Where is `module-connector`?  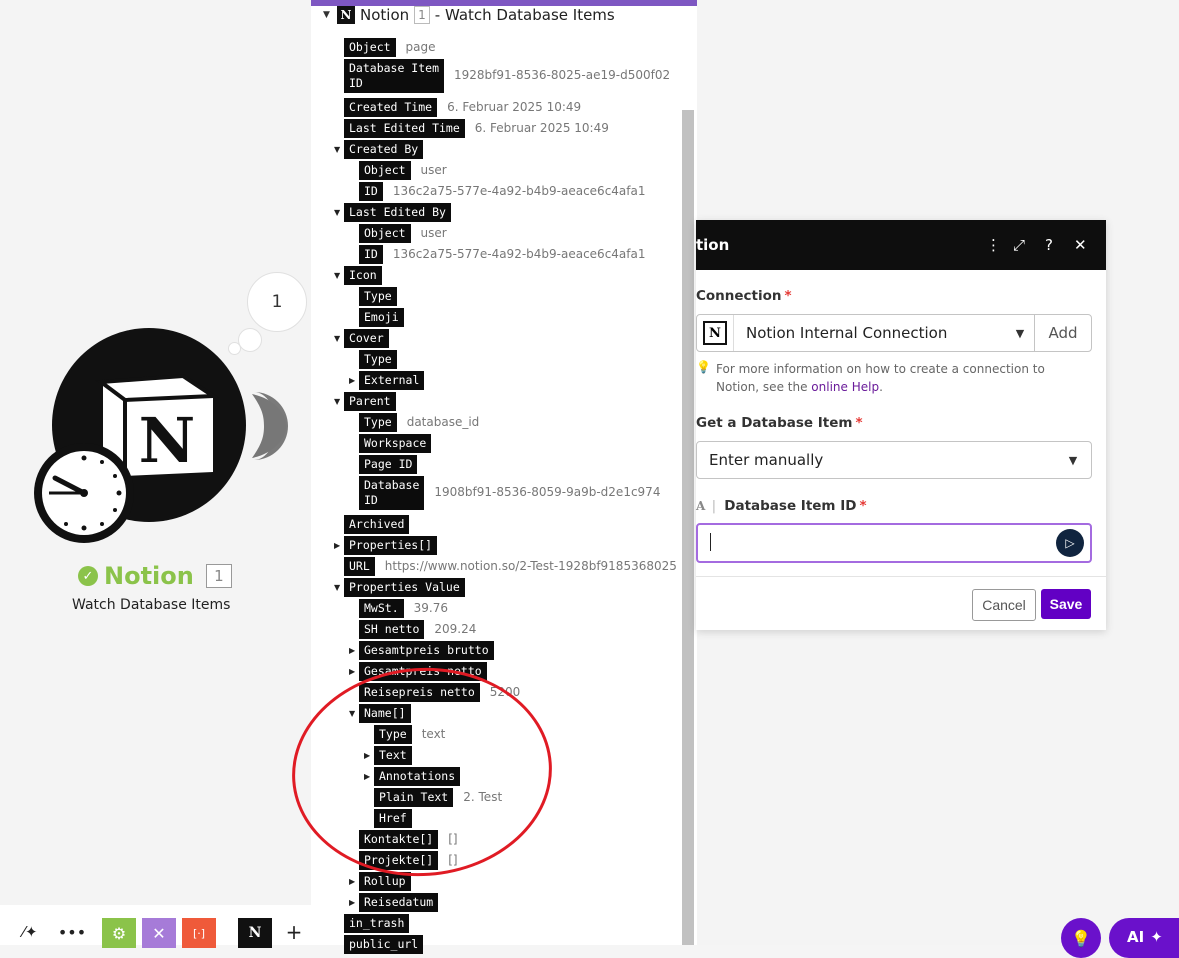 module-connector is located at coordinates (270, 426).